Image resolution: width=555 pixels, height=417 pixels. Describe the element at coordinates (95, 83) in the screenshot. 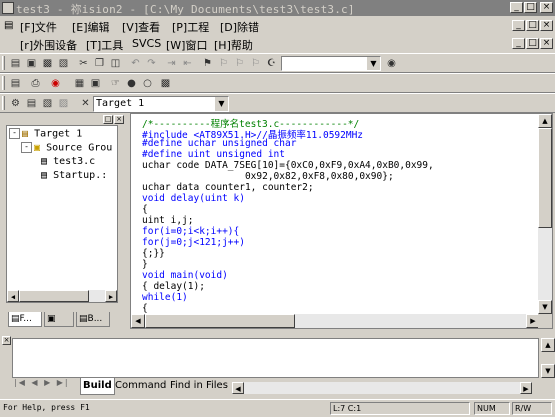

I see `project-window-icon: ▣` at that location.